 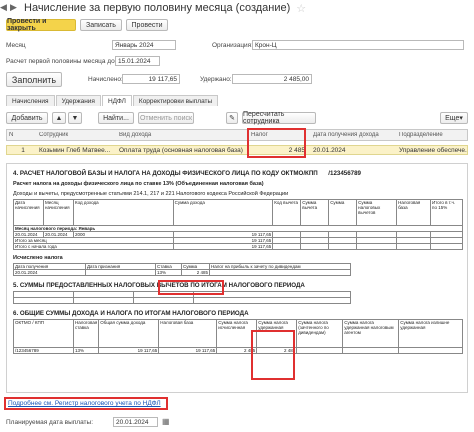 I want to click on t1-total-ytd-value: 19 117,65, so click(x=223, y=246).